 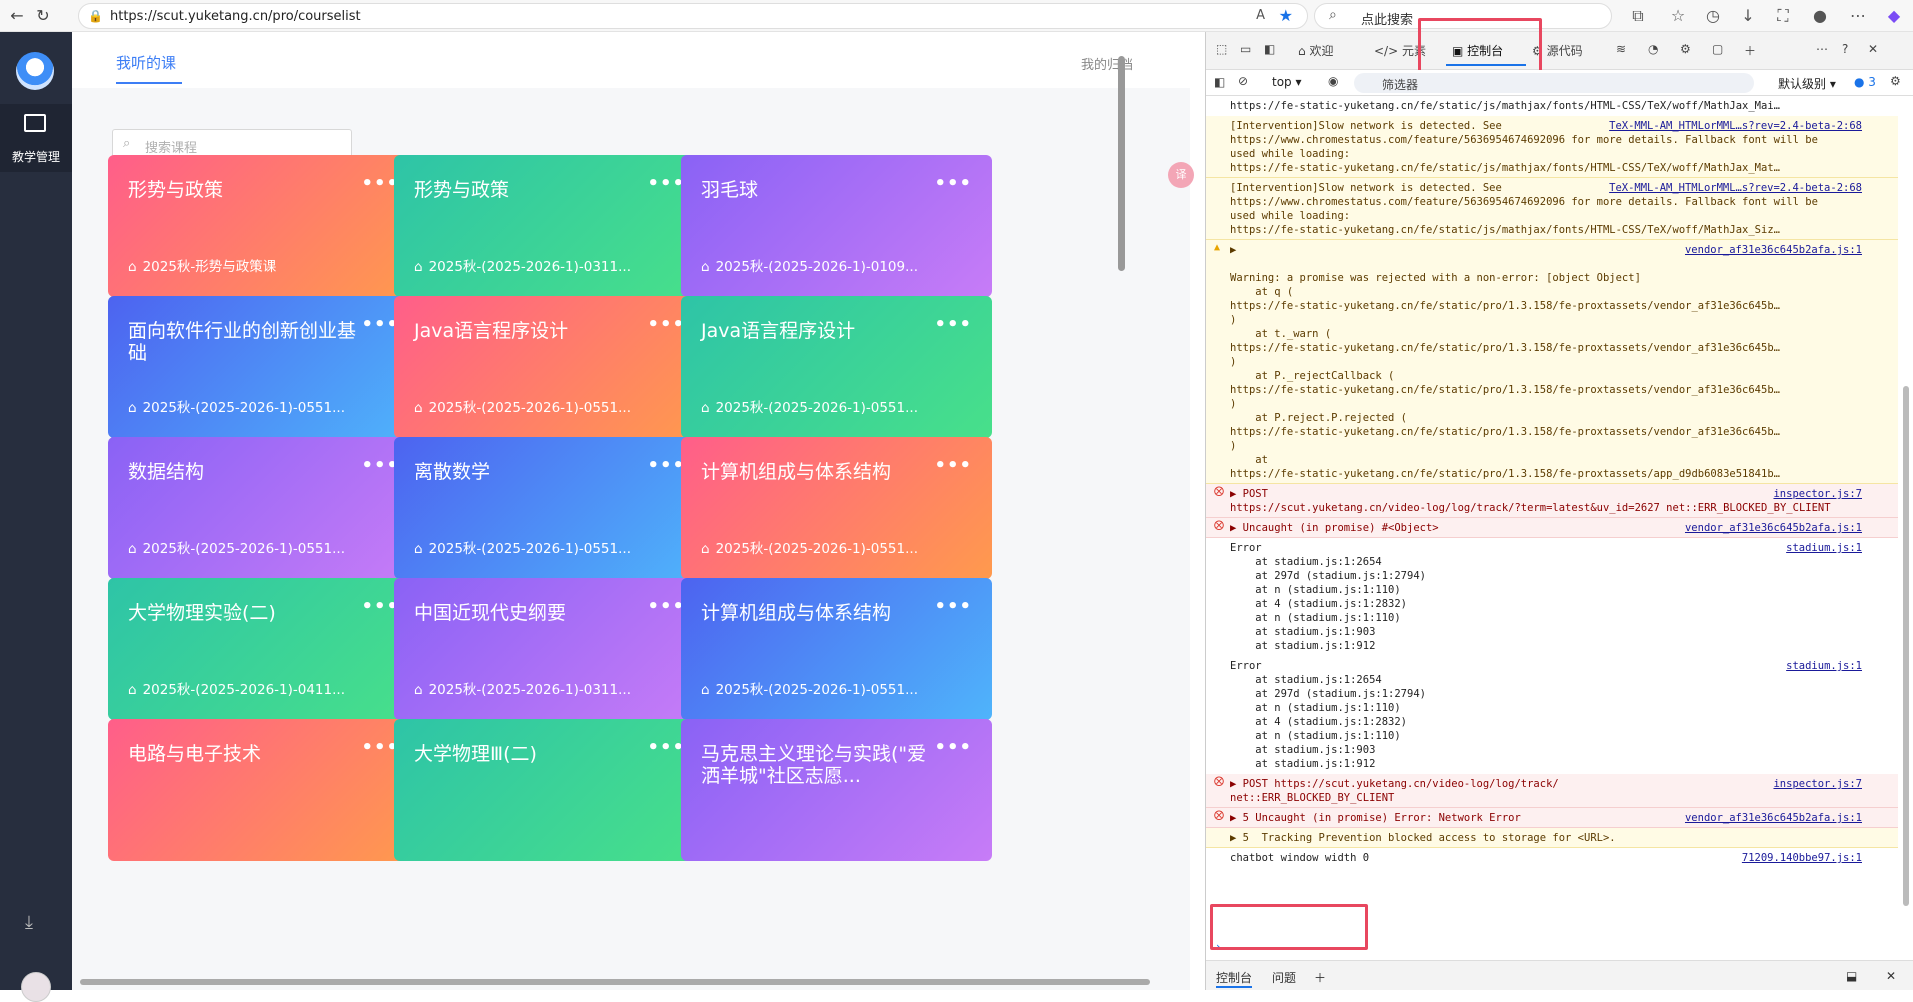 I want to click on log-level-select: 默认级别 ▾, so click(x=1807, y=83).